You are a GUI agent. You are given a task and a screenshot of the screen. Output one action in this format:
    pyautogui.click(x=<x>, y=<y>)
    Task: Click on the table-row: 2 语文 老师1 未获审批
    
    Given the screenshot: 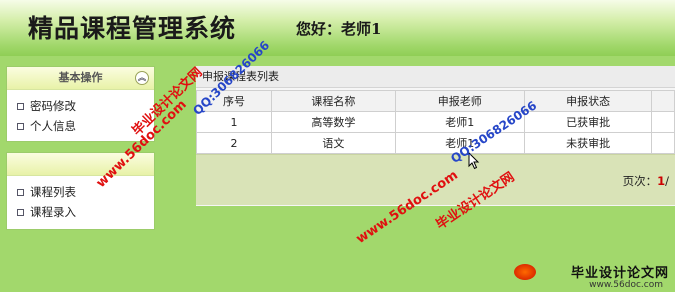 What is the action you would take?
    pyautogui.click(x=435, y=143)
    